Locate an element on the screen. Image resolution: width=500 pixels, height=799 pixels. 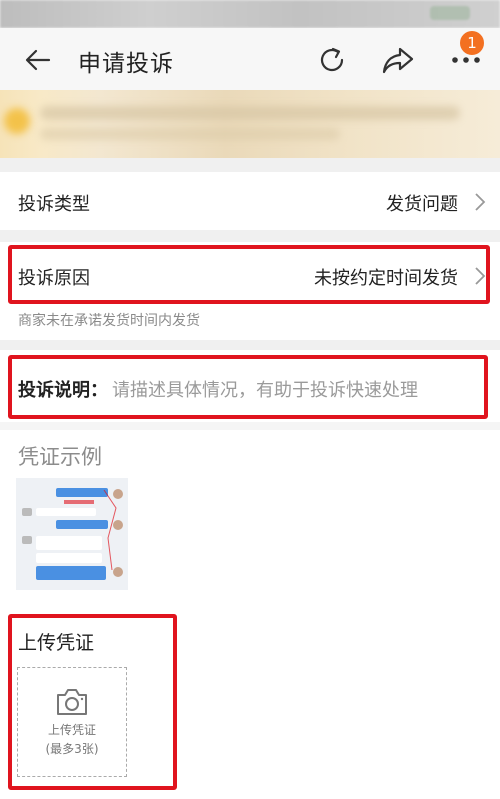
evidence-example-image is located at coordinates (72, 534).